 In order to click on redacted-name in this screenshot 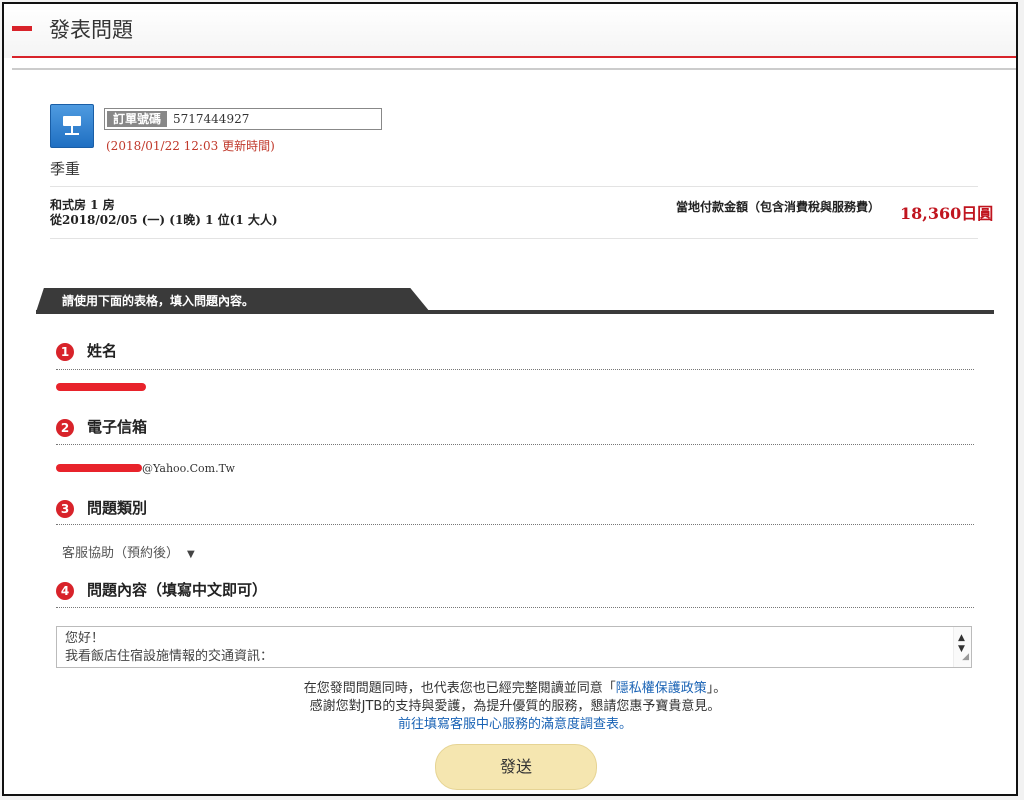, I will do `click(101, 387)`.